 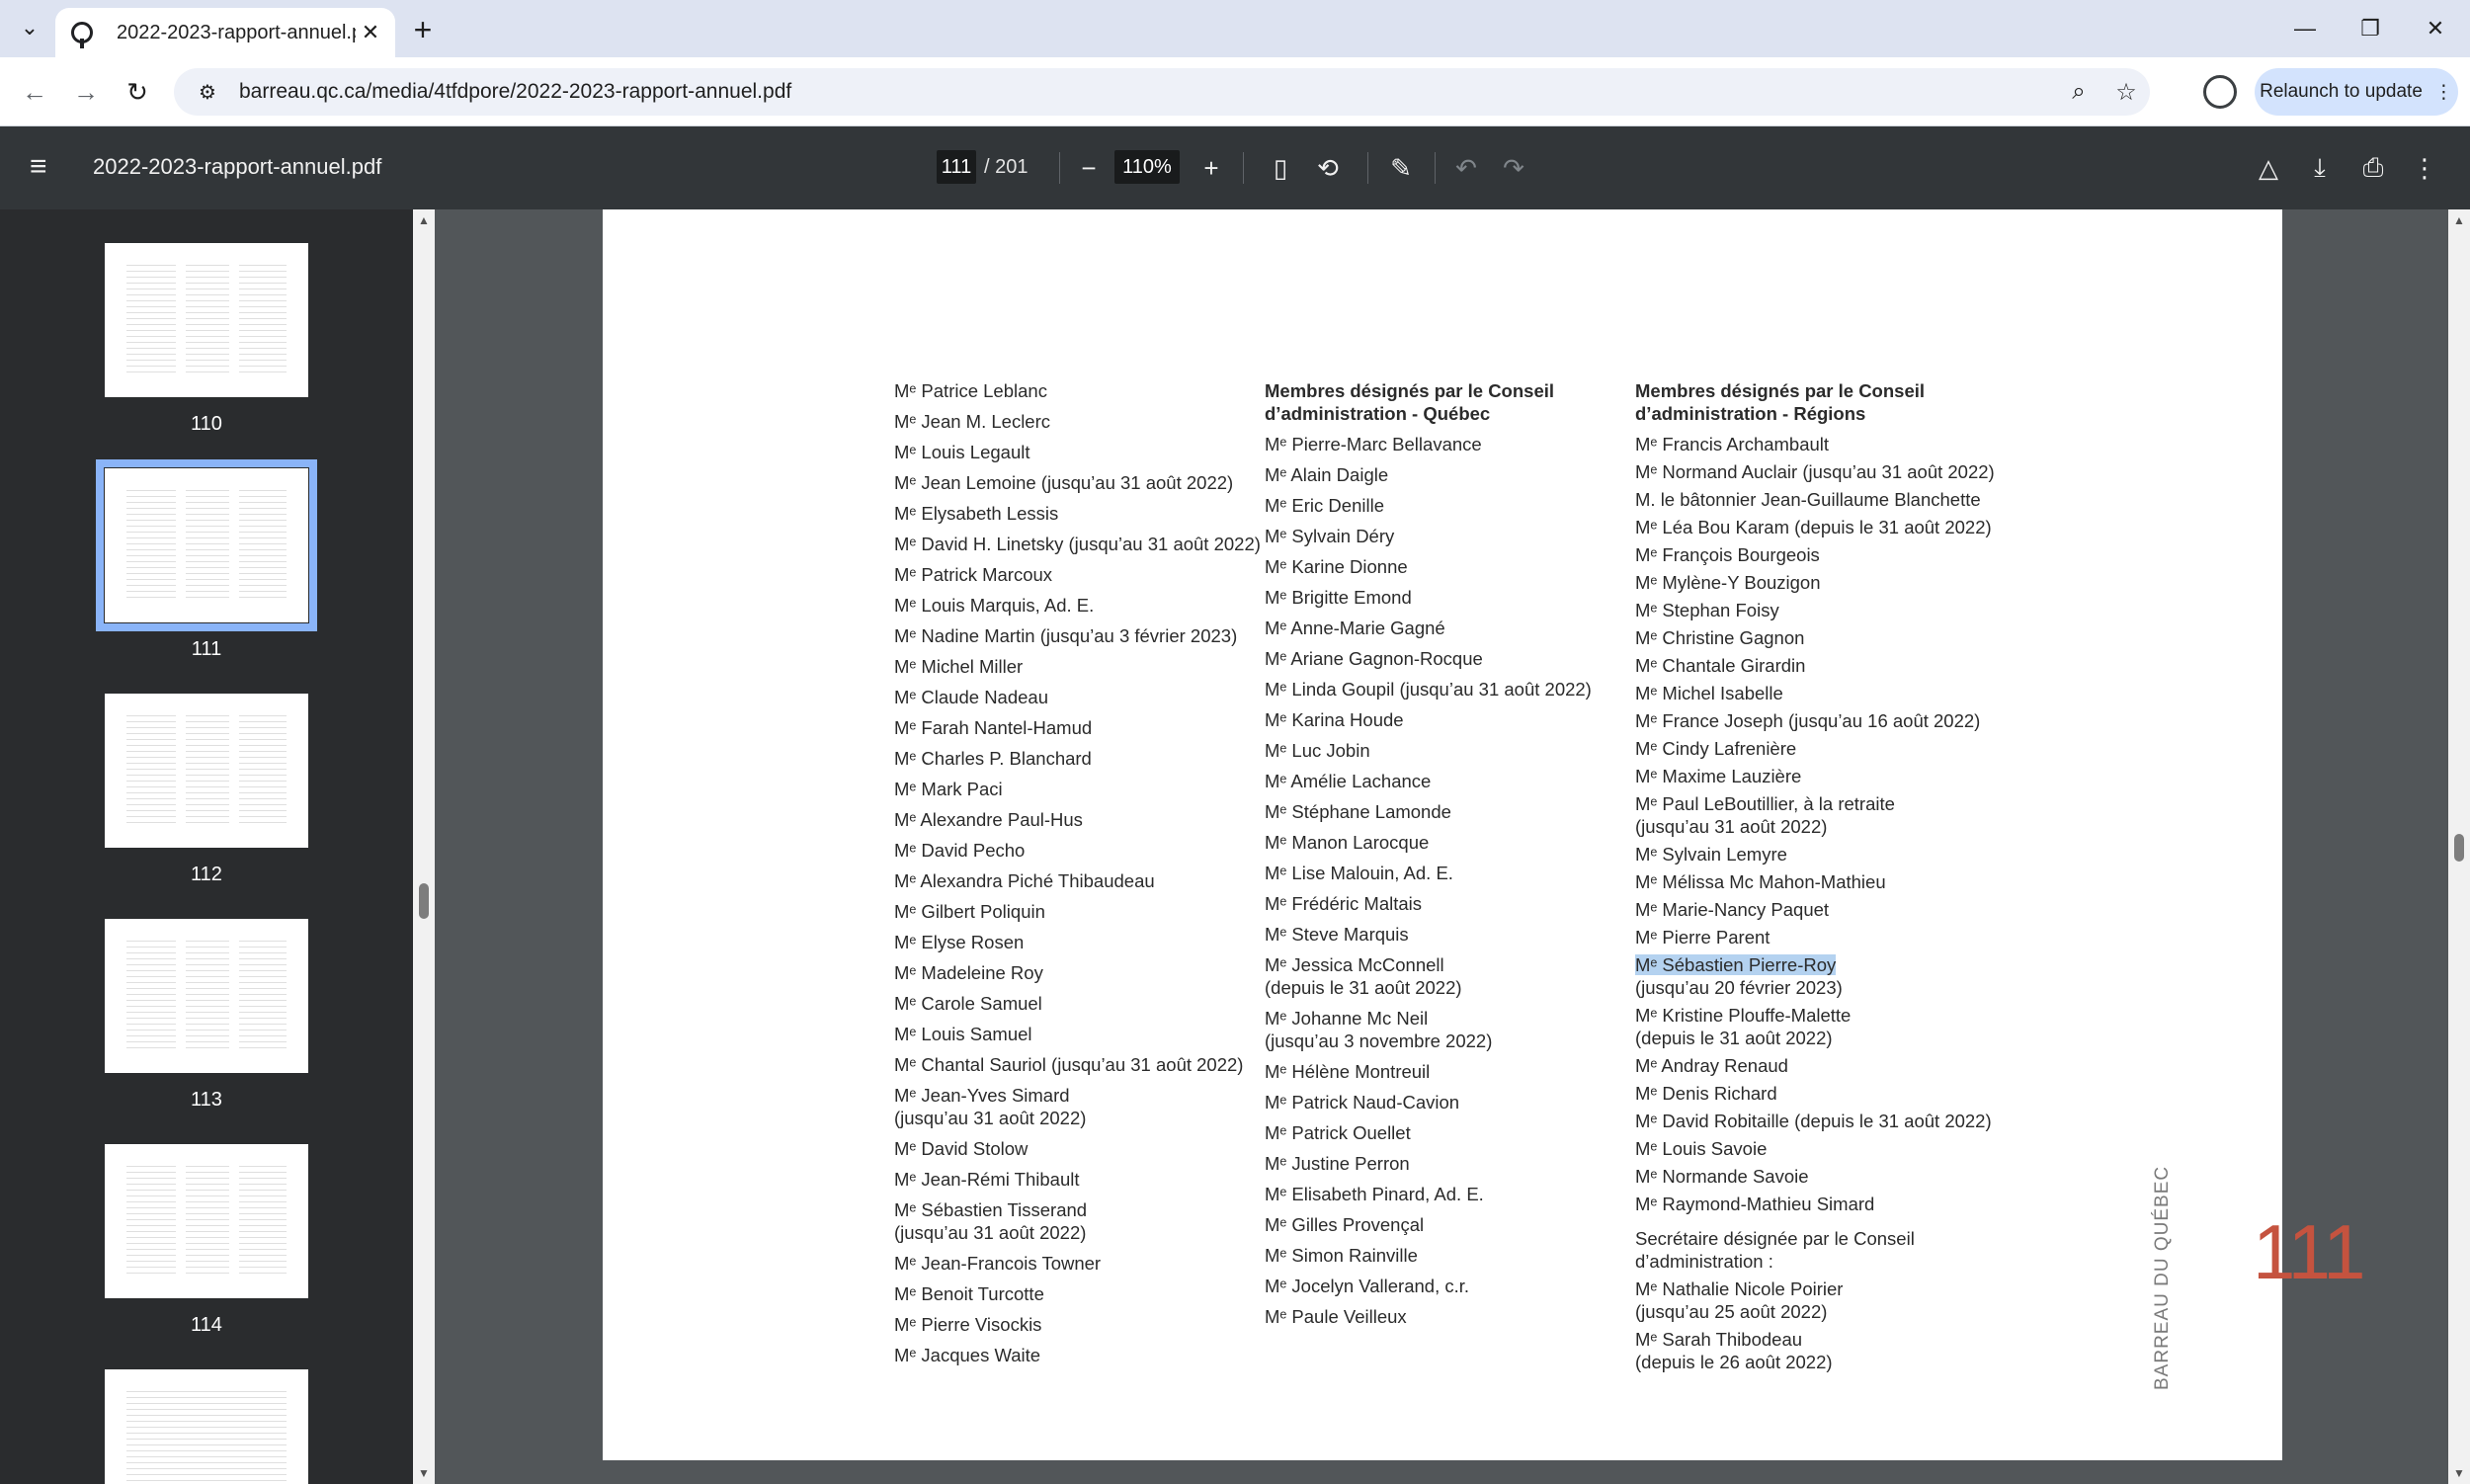 What do you see at coordinates (1466, 168) in the screenshot?
I see `undo-icon: ↶` at bounding box center [1466, 168].